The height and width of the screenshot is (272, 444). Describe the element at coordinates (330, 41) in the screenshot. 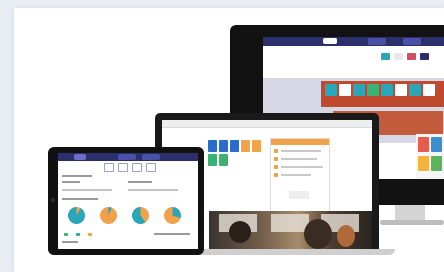

I see `monitor-logo` at that location.